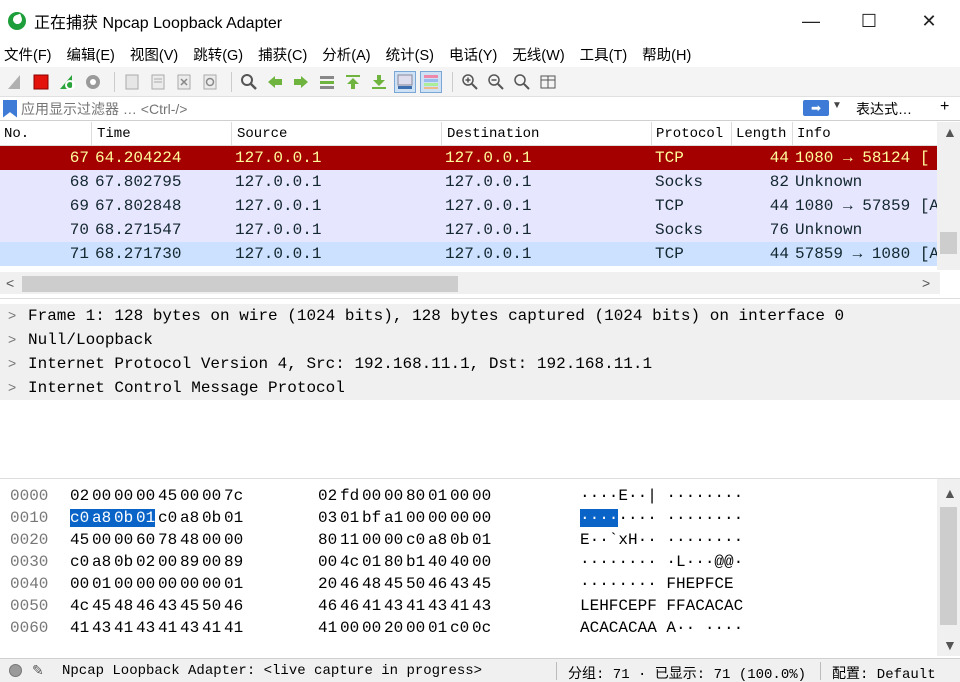 Image resolution: width=960 pixels, height=682 pixels. Describe the element at coordinates (145, 628) in the screenshot. I see `hex-byte: 43` at that location.